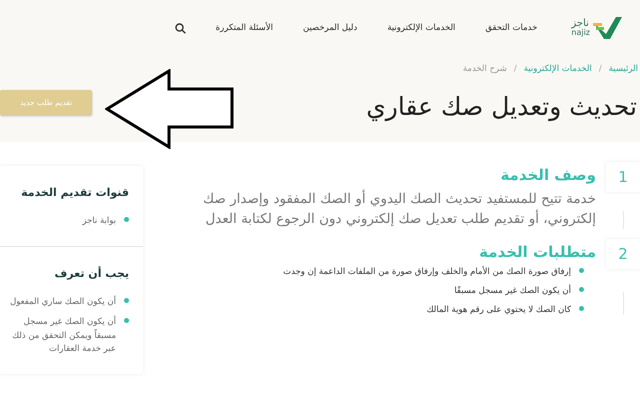 The height and width of the screenshot is (411, 640). Describe the element at coordinates (245, 28) in the screenshot. I see `nav-link: الأسئلة المتكررة` at that location.